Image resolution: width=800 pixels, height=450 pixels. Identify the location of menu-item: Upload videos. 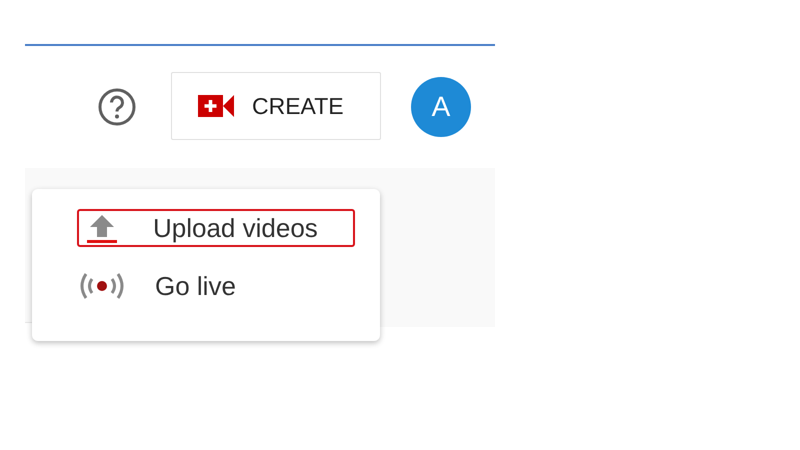
(216, 228).